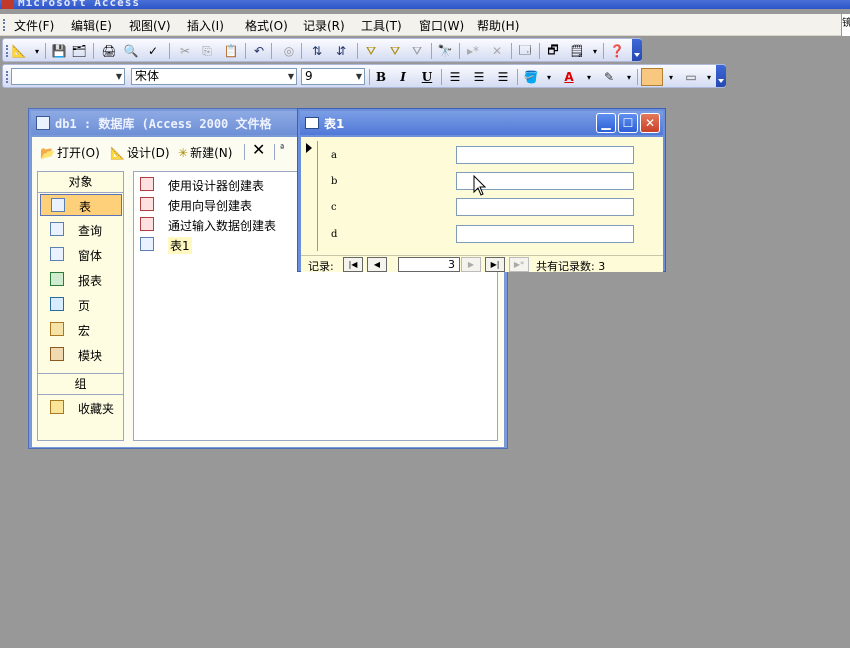 This screenshot has width=850, height=648. What do you see at coordinates (617, 51) in the screenshot?
I see `help-icon: ❓` at bounding box center [617, 51].